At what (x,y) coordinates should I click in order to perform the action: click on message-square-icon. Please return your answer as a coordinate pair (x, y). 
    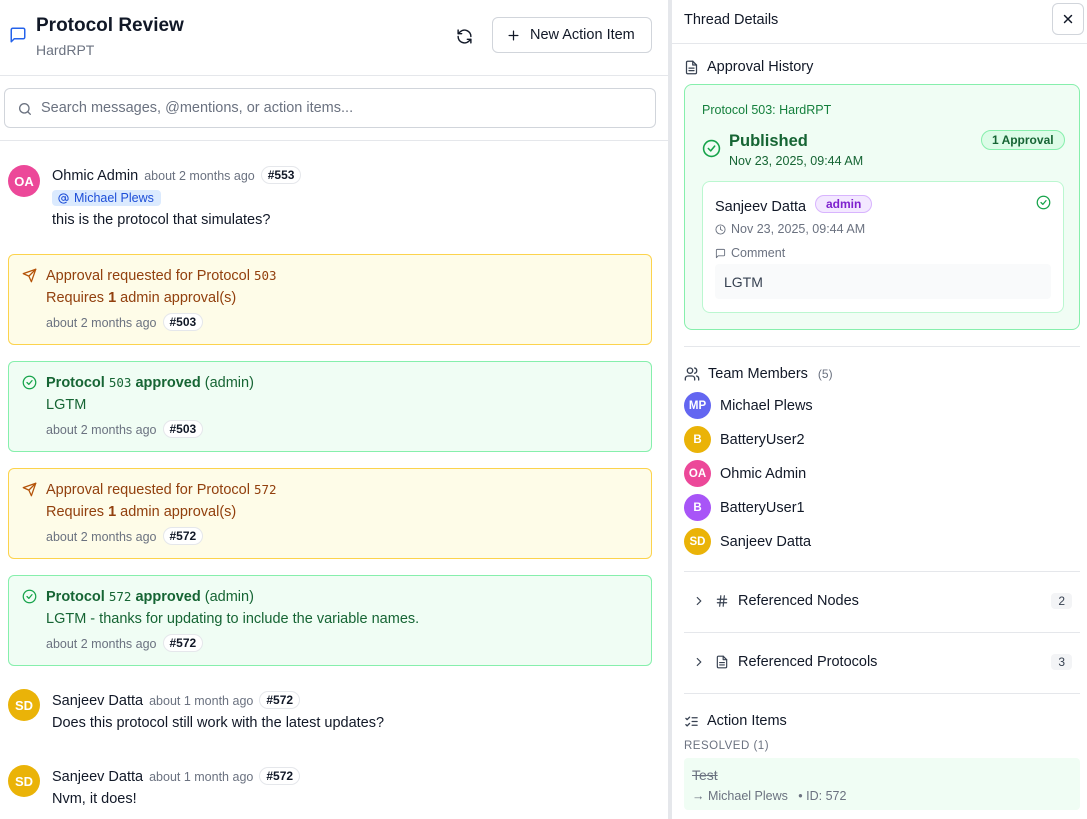
    Looking at the image, I should click on (720, 253).